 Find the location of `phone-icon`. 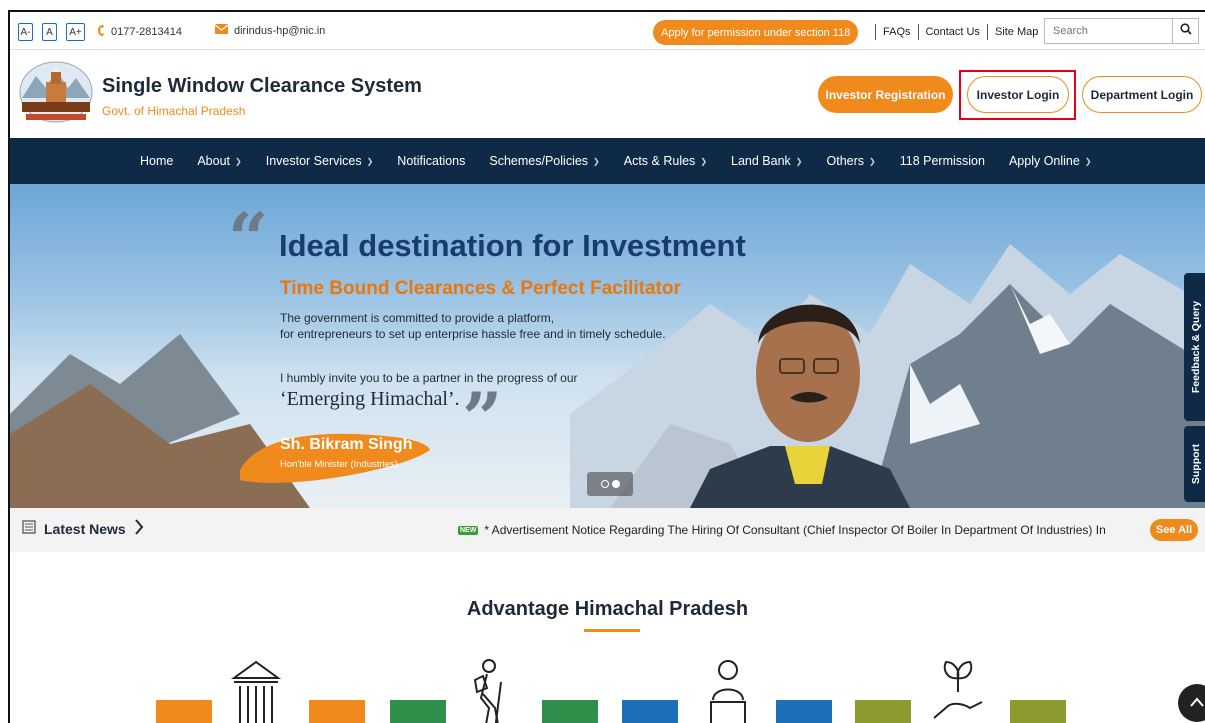

phone-icon is located at coordinates (101, 32).